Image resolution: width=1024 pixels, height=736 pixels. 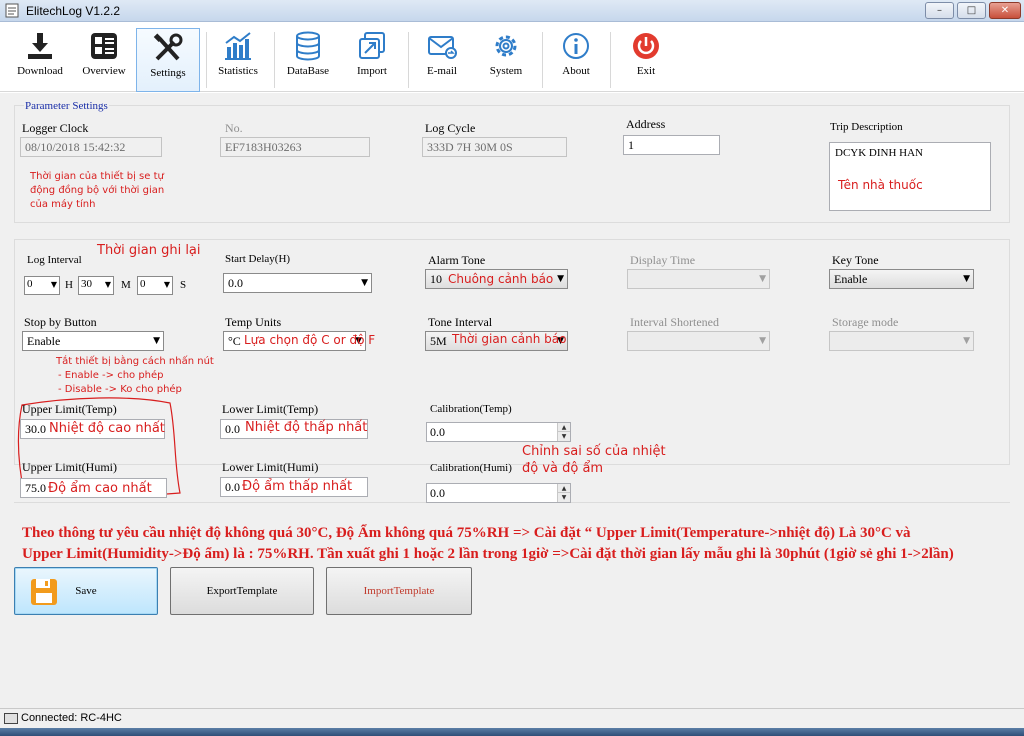 I want to click on address-input: 1, so click(x=671, y=145).